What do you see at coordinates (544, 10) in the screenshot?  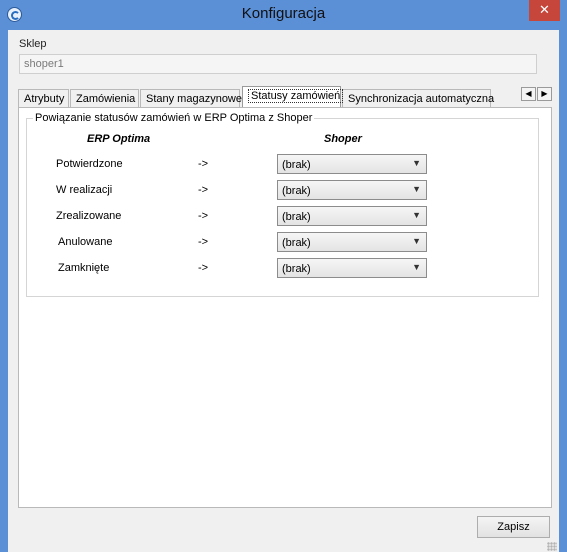 I see `close-button: ✕` at bounding box center [544, 10].